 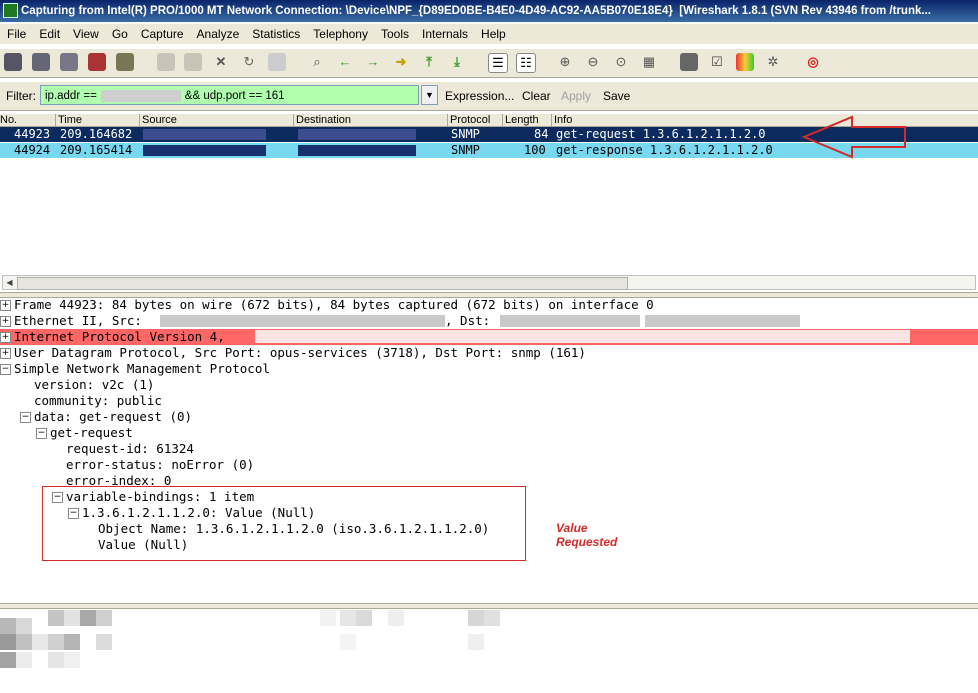 What do you see at coordinates (277, 62) in the screenshot?
I see `print-icon` at bounding box center [277, 62].